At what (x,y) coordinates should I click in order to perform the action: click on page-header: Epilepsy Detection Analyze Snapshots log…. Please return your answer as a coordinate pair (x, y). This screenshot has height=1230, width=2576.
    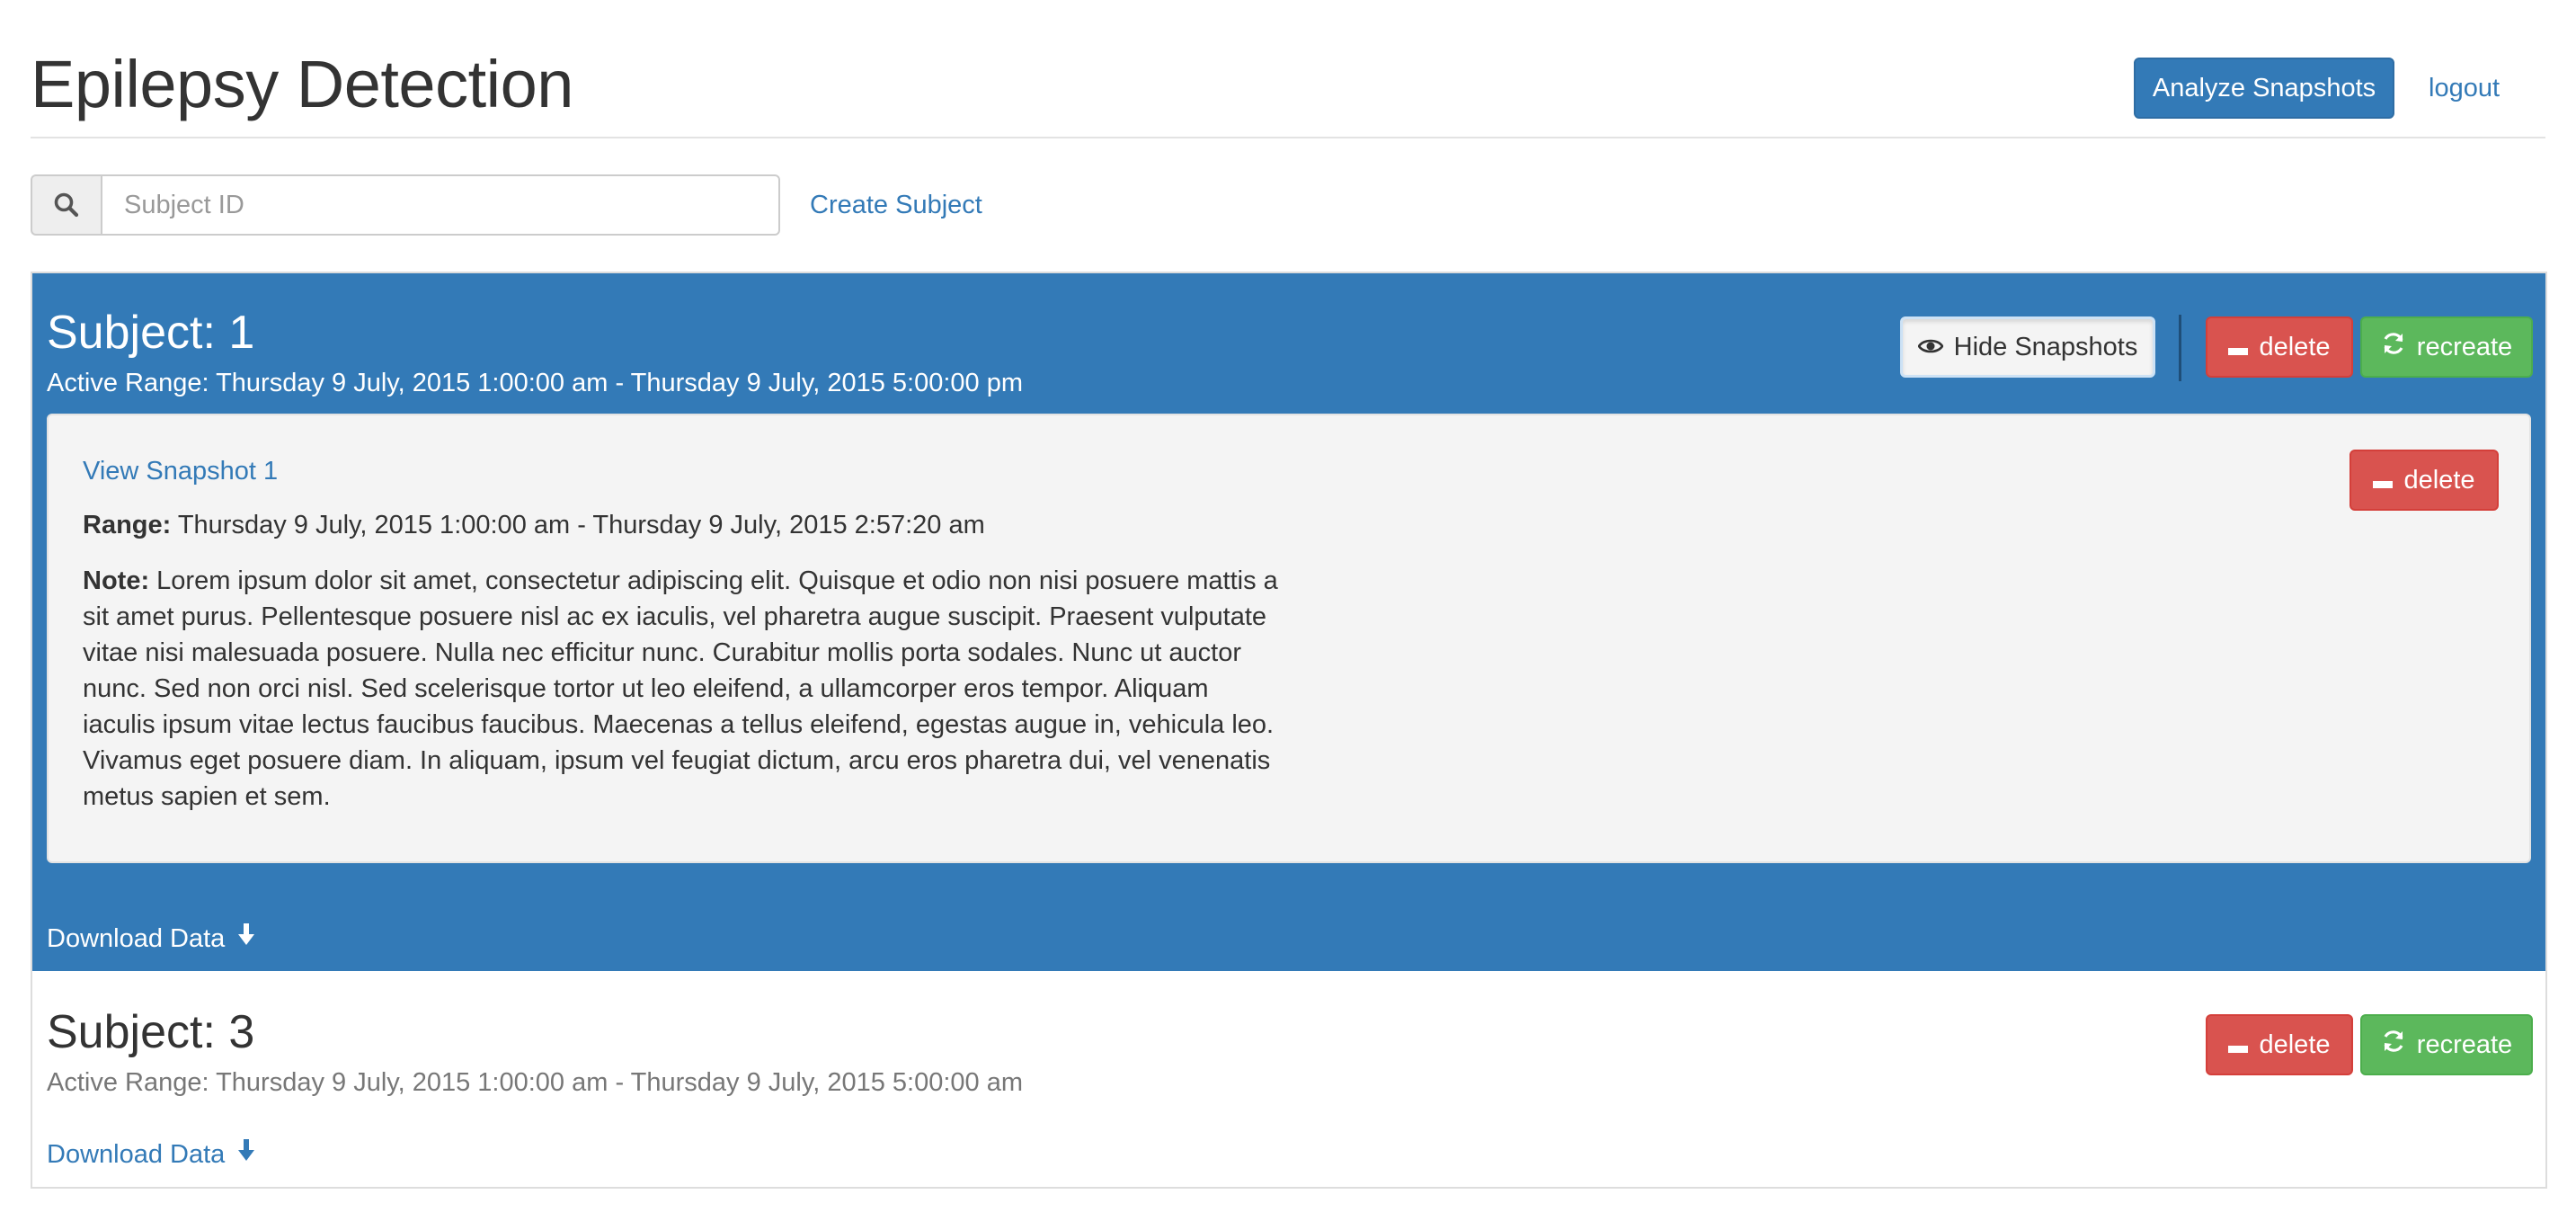
    Looking at the image, I should click on (1288, 69).